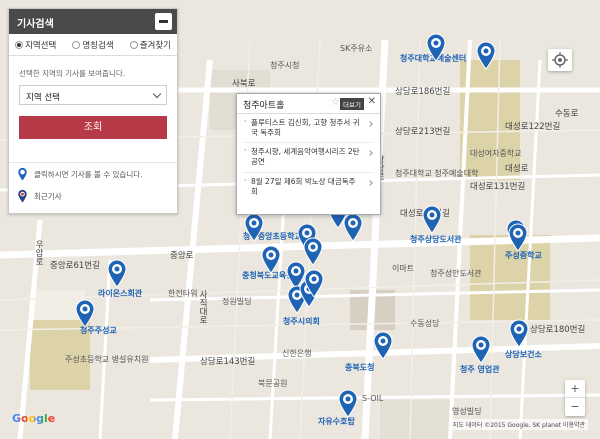  Describe the element at coordinates (228, 362) in the screenshot. I see `road-label: 상당로143번길` at that location.